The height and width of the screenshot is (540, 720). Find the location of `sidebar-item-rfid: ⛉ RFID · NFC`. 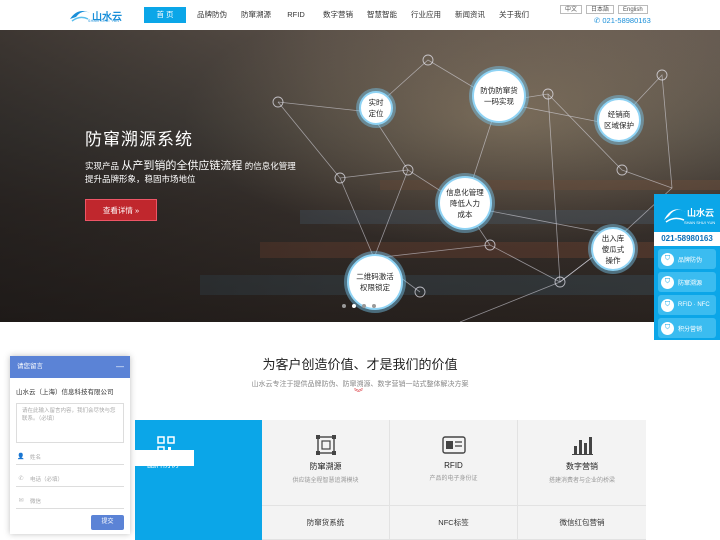

sidebar-item-rfid: ⛉ RFID · NFC is located at coordinates (687, 305).